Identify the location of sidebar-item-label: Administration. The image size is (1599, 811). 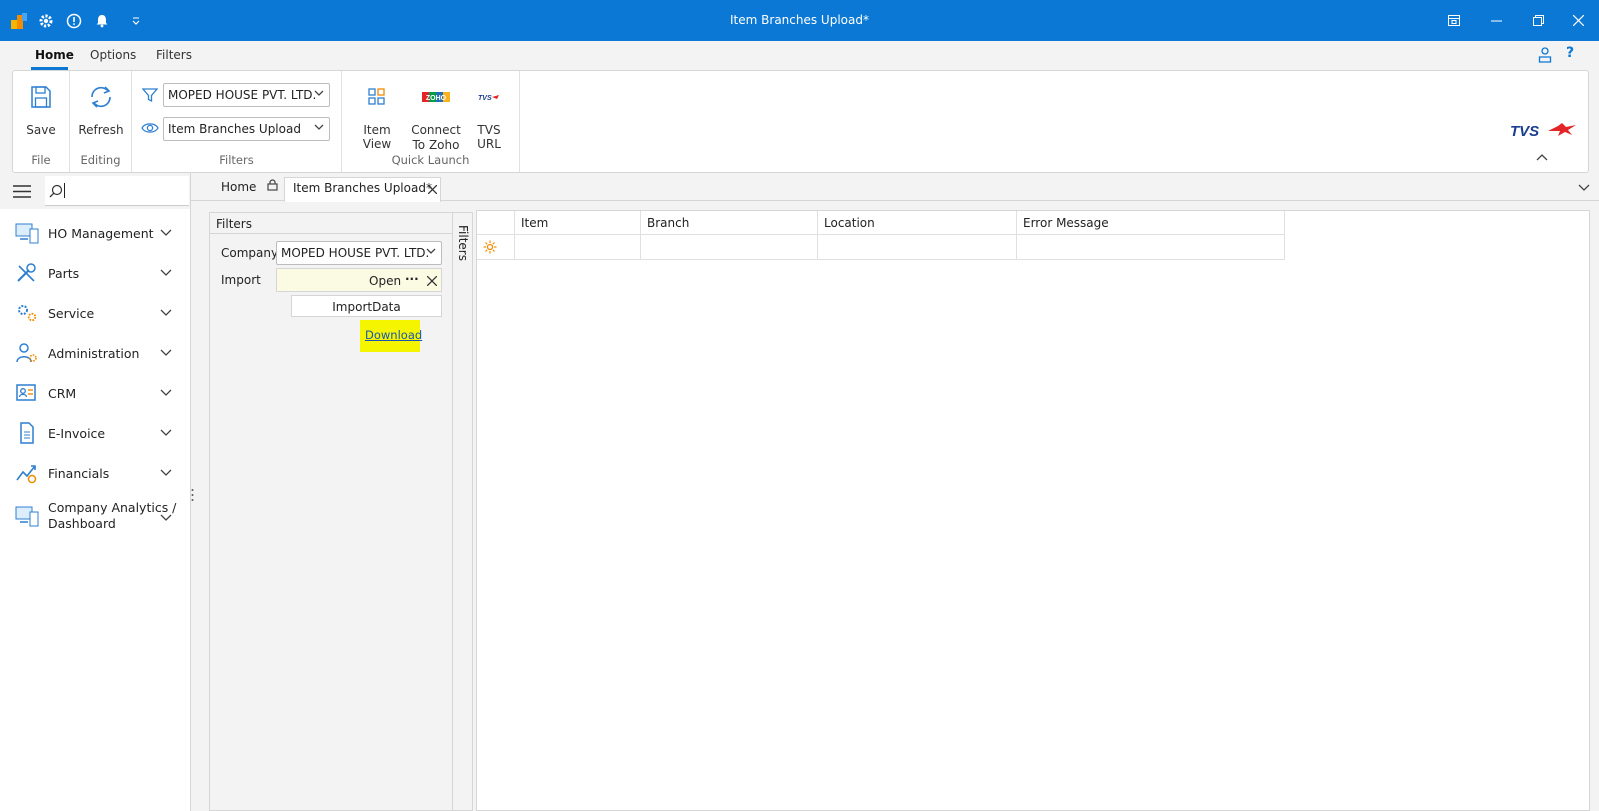
(94, 353).